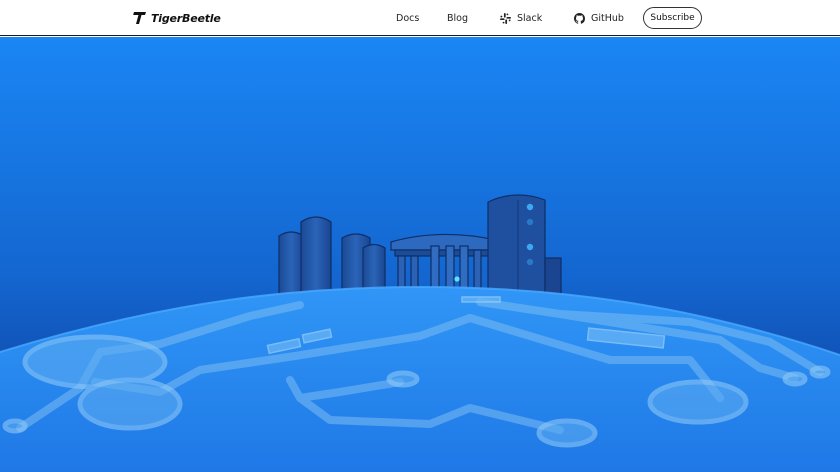  I want to click on brand-logo-link: TigerBeetle, so click(177, 18).